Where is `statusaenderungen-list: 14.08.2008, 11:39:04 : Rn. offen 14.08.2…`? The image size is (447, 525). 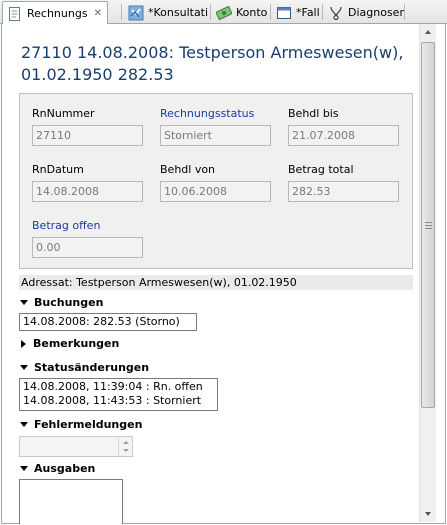
statusaenderungen-list: 14.08.2008, 11:39:04 : Rn. offen 14.08.2… is located at coordinates (118, 394).